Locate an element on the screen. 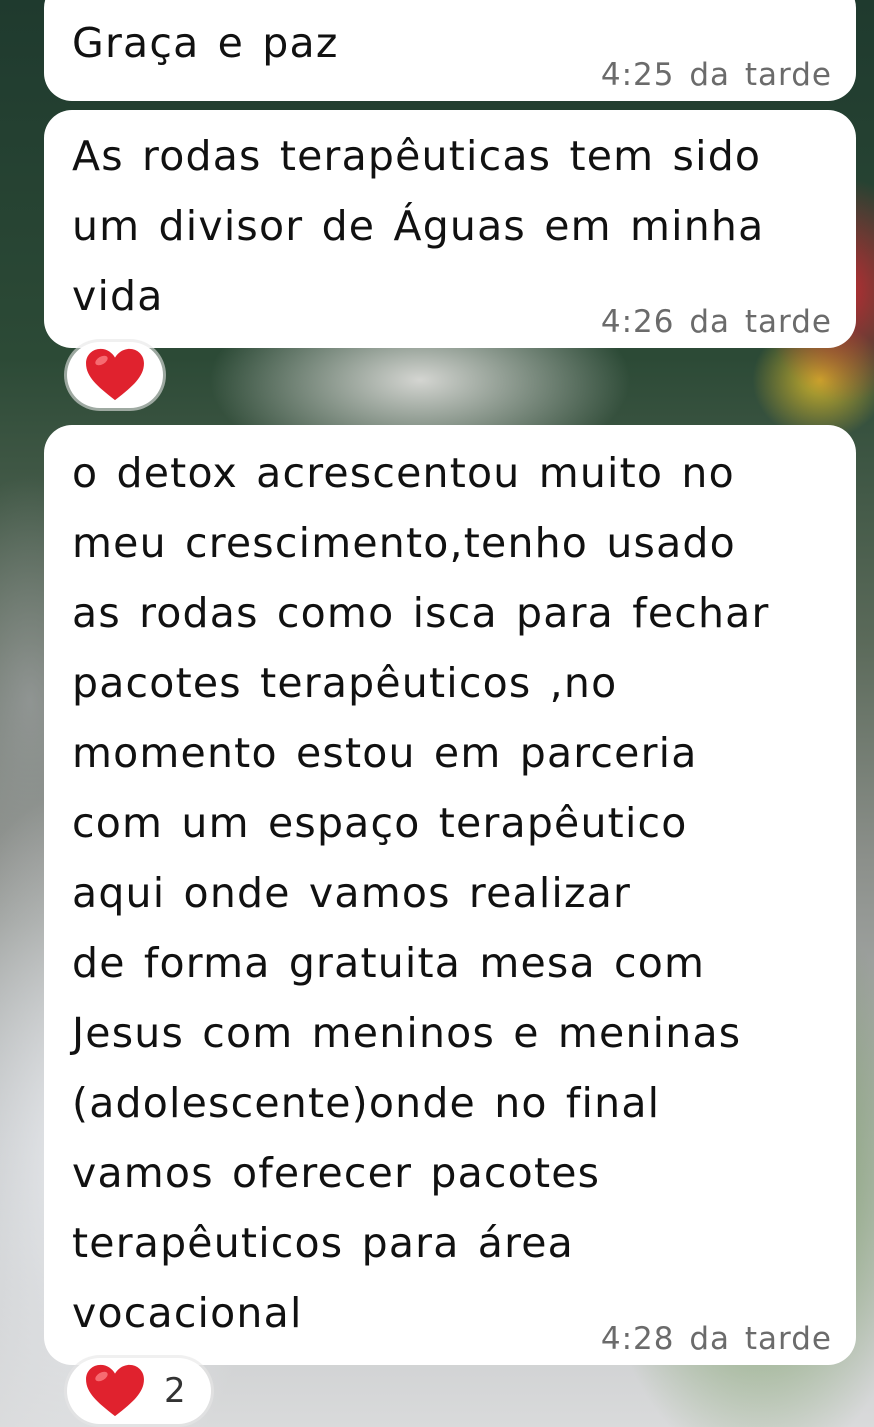 This screenshot has height=1427, width=874. message-timestamp: 4:26 da tarde is located at coordinates (716, 322).